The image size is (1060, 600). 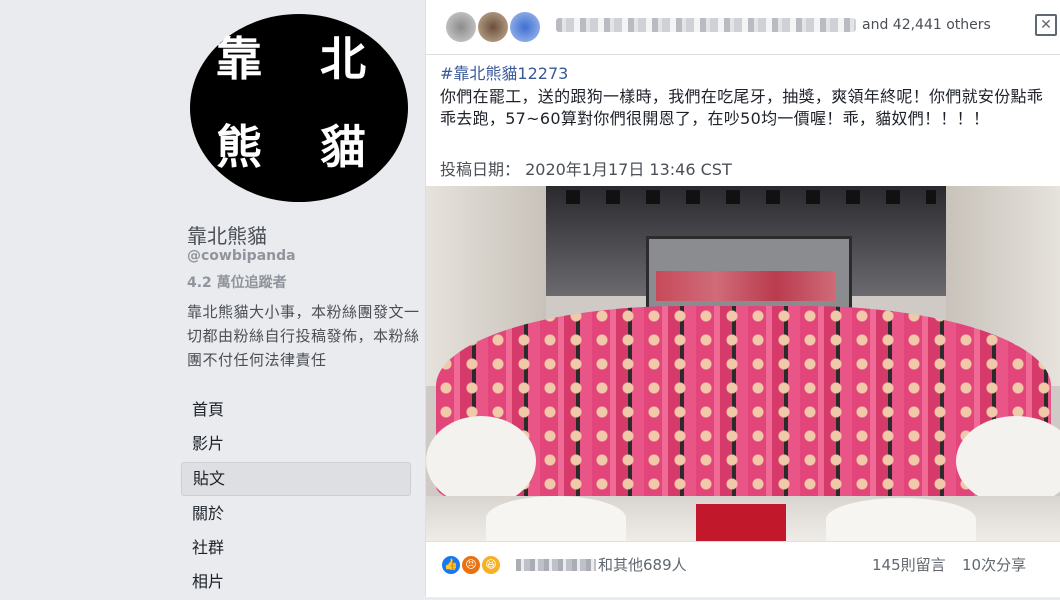 I want to click on reactor-names-blurred, so click(x=556, y=565).